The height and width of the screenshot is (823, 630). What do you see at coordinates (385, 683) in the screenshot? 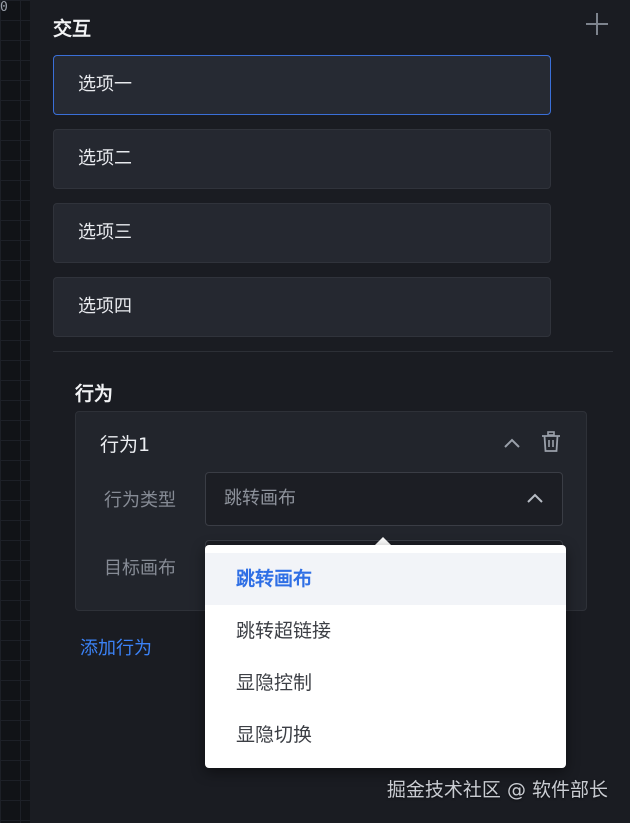
I see `dropdown-item-visibility-control: 显隐控制` at bounding box center [385, 683].